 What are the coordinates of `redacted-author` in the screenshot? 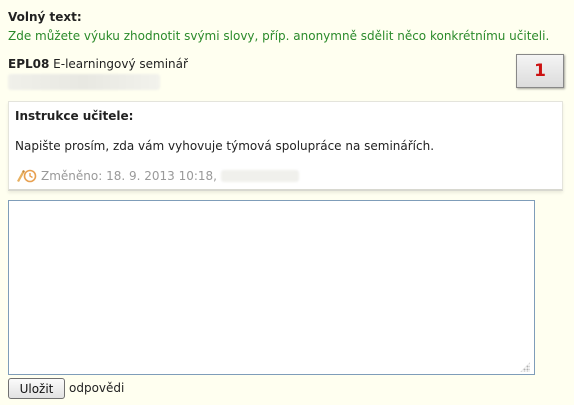 It's located at (260, 176).